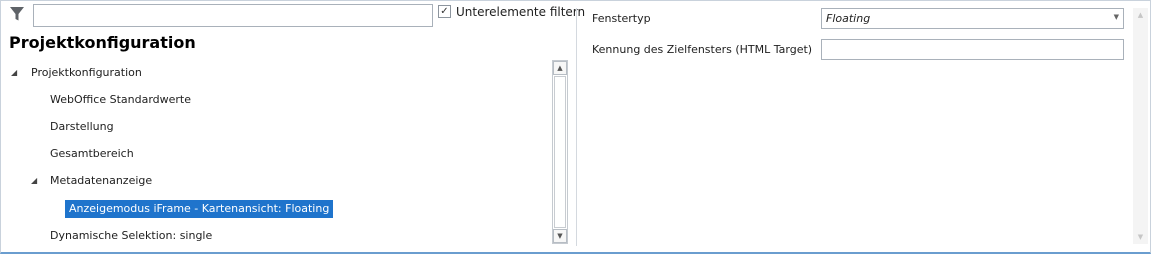  Describe the element at coordinates (82, 127) in the screenshot. I see `tree-node-darstellung: Darstellung` at that location.